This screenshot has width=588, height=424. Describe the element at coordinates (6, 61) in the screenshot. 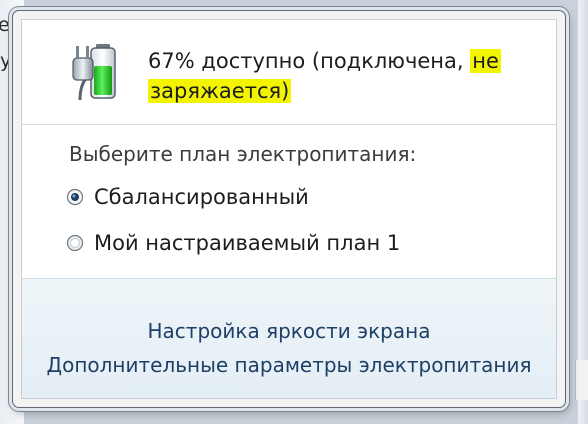

I see `background-text-fragment: у` at that location.